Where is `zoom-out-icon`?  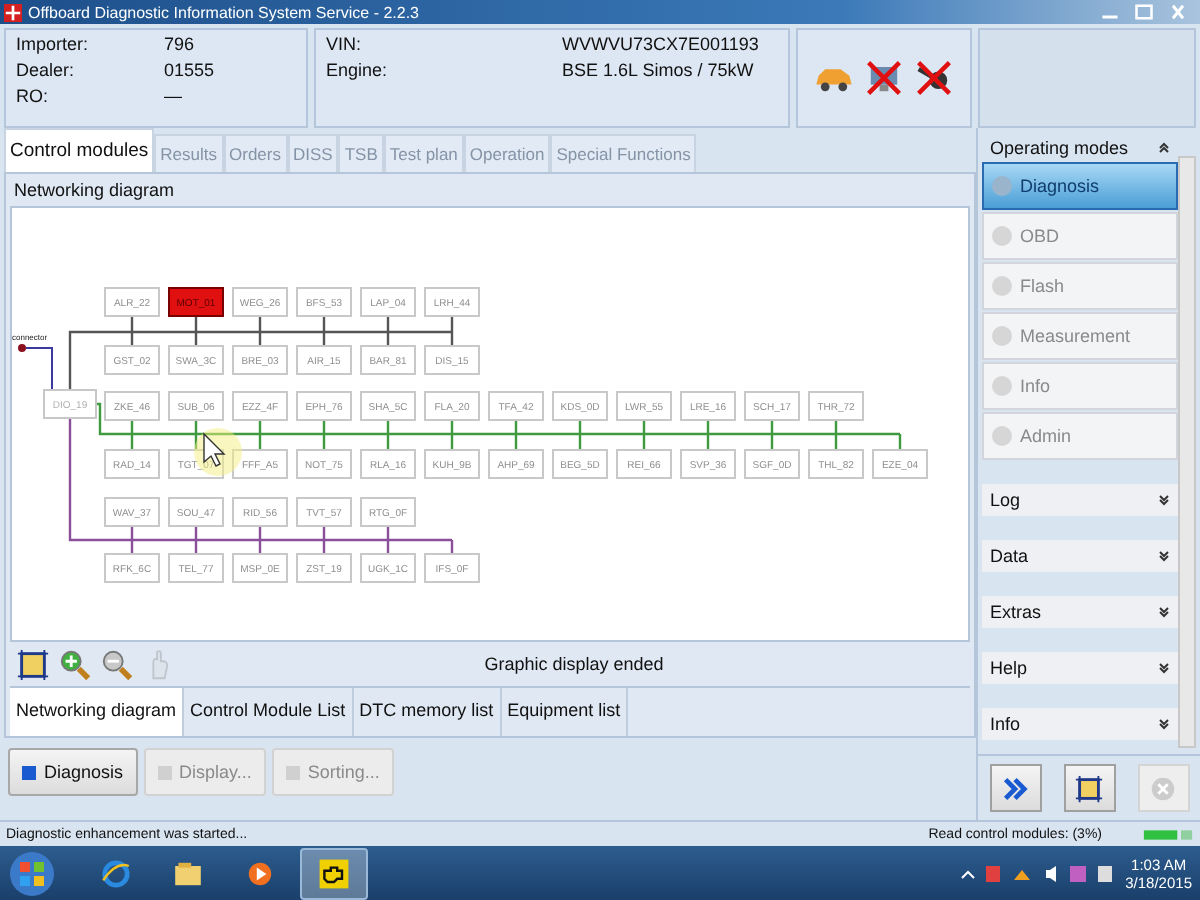
zoom-out-icon is located at coordinates (117, 664).